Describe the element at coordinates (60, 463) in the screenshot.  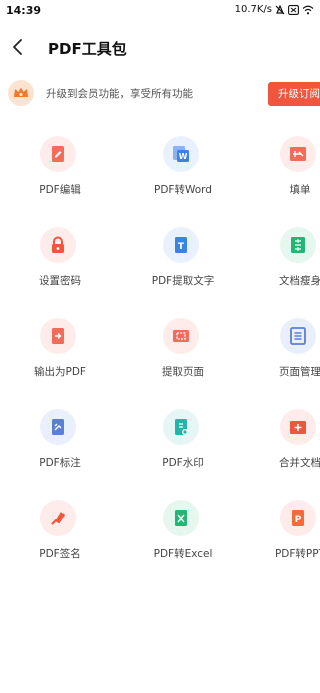
I see `tool-label: PDF标注` at that location.